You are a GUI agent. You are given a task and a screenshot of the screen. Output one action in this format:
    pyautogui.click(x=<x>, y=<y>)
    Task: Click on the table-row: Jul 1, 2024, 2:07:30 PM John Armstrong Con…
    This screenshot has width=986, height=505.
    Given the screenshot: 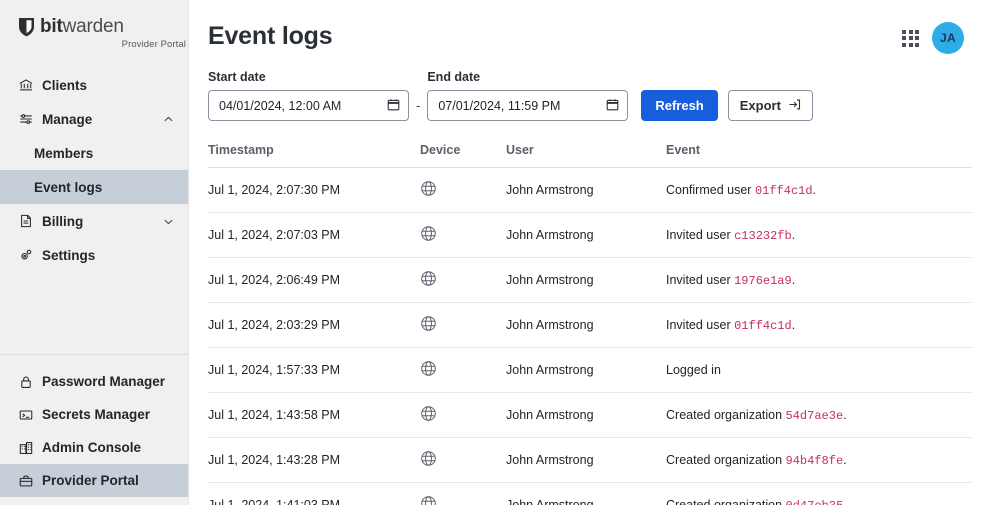 What is the action you would take?
    pyautogui.click(x=590, y=190)
    